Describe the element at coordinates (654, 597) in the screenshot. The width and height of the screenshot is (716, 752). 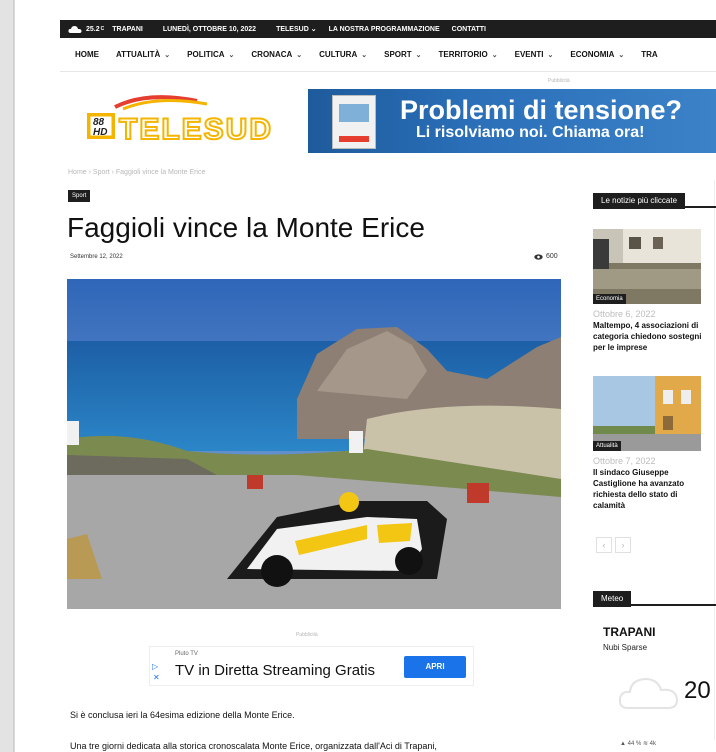
I see `meteo-header: Meteo` at that location.